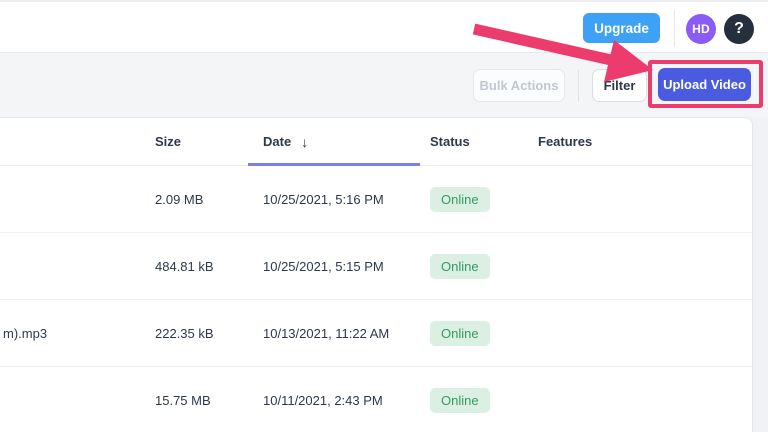 The width and height of the screenshot is (768, 432). Describe the element at coordinates (184, 266) in the screenshot. I see `file-size-cell: 484.81 kB` at that location.